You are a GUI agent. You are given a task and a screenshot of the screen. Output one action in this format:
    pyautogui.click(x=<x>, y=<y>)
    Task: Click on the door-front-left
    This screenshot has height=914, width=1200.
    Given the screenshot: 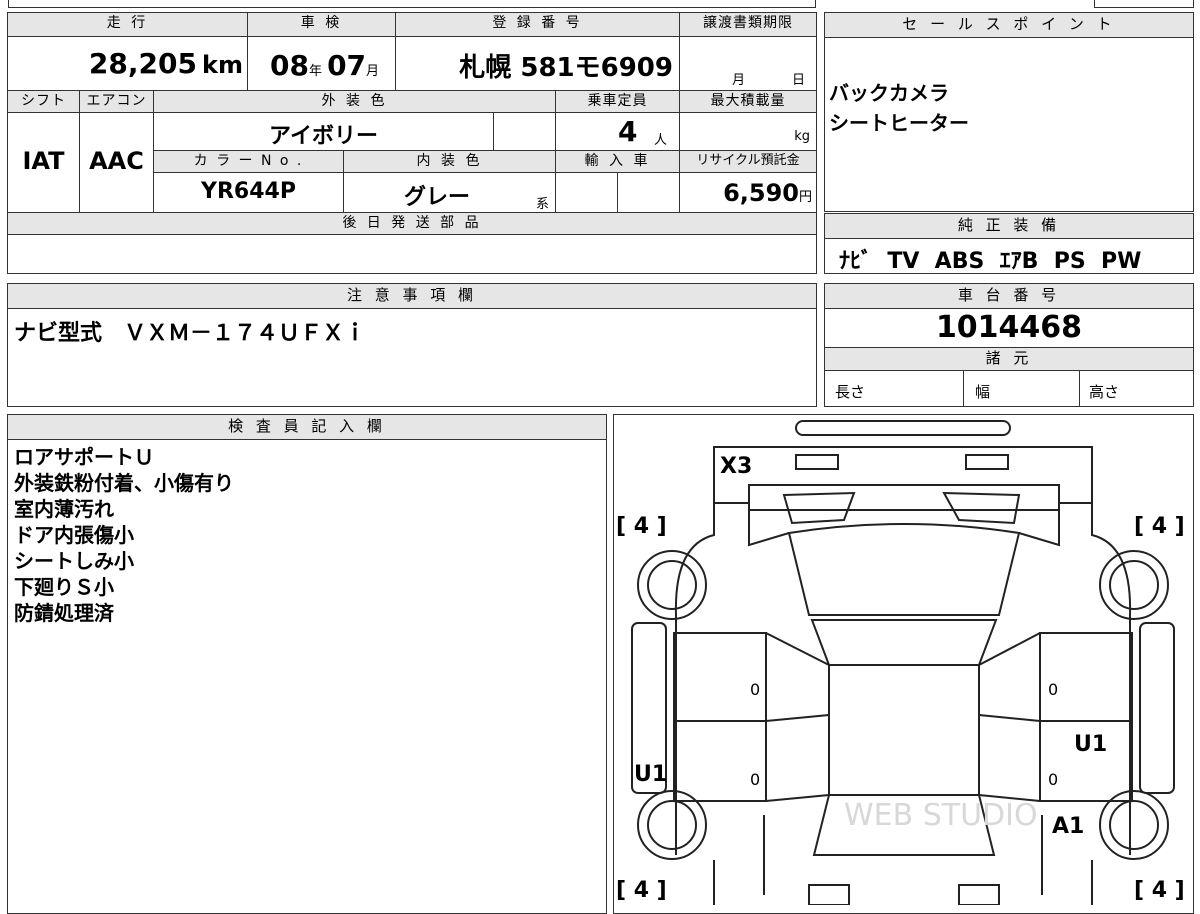 What is the action you would take?
    pyautogui.click(x=720, y=677)
    